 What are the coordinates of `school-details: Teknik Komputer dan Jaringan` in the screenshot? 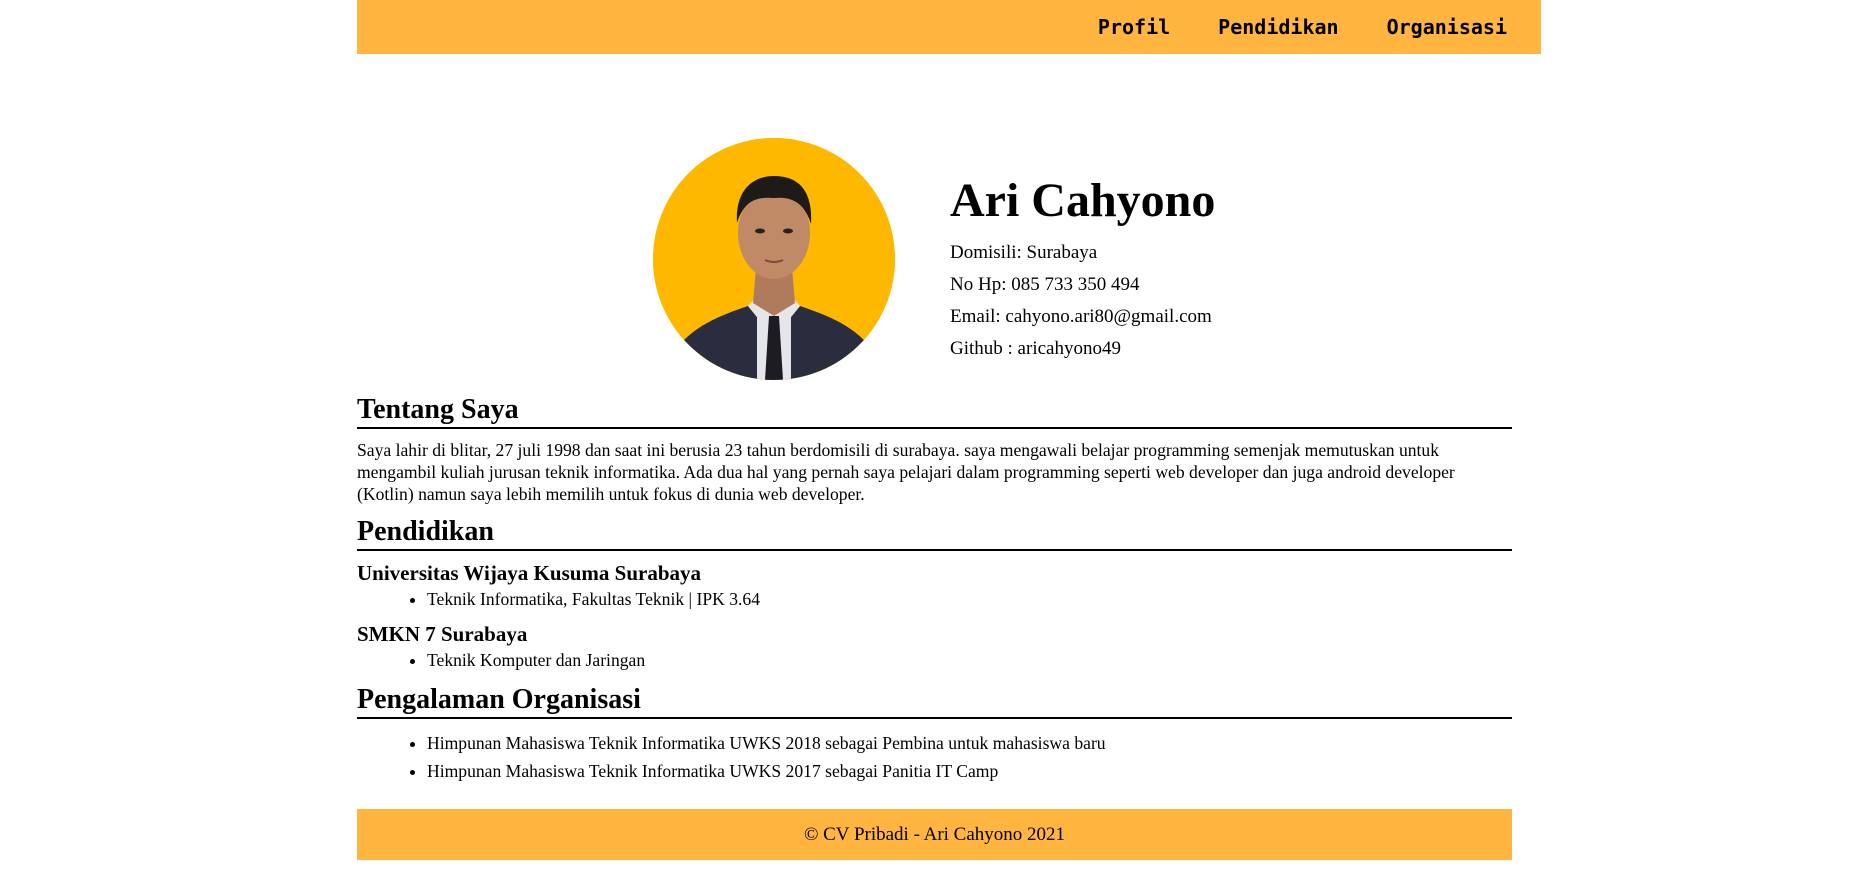 It's located at (934, 660).